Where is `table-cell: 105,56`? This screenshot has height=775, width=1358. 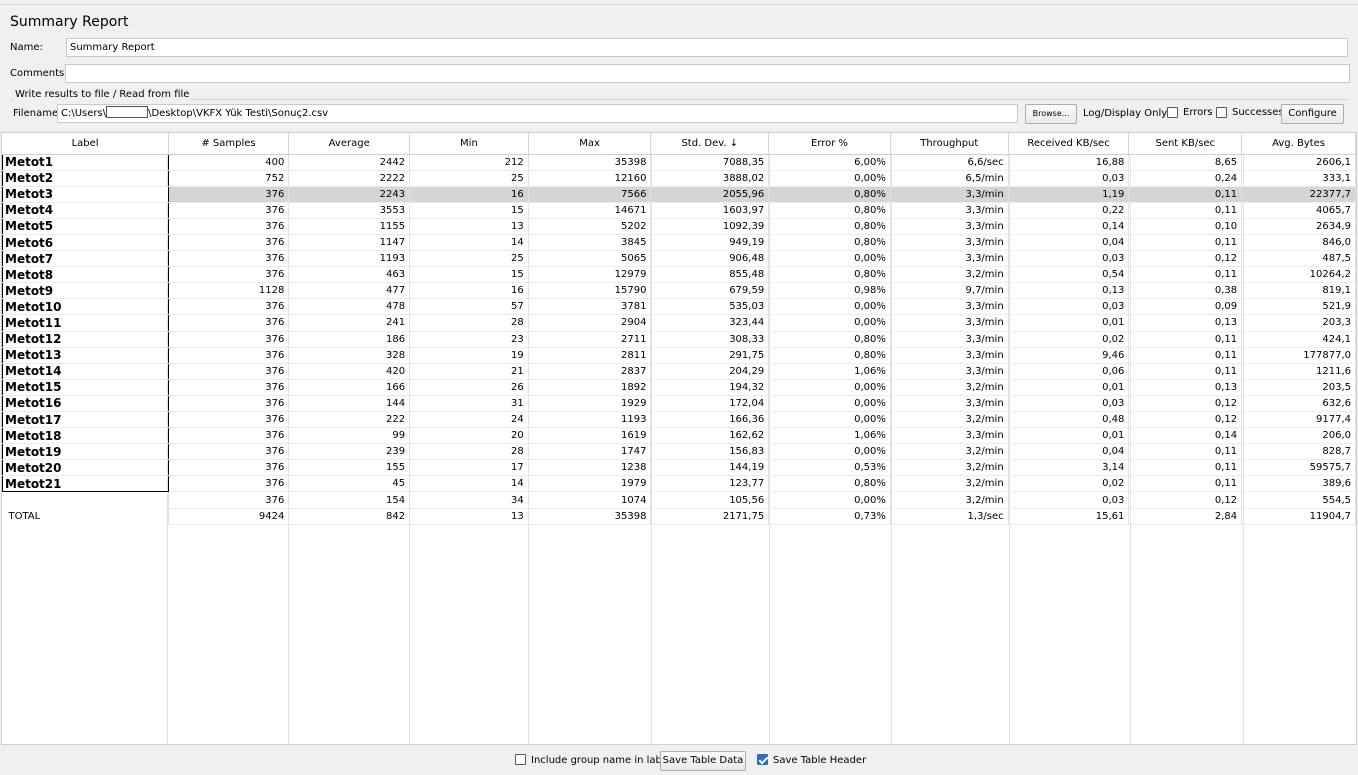 table-cell: 105,56 is located at coordinates (710, 500).